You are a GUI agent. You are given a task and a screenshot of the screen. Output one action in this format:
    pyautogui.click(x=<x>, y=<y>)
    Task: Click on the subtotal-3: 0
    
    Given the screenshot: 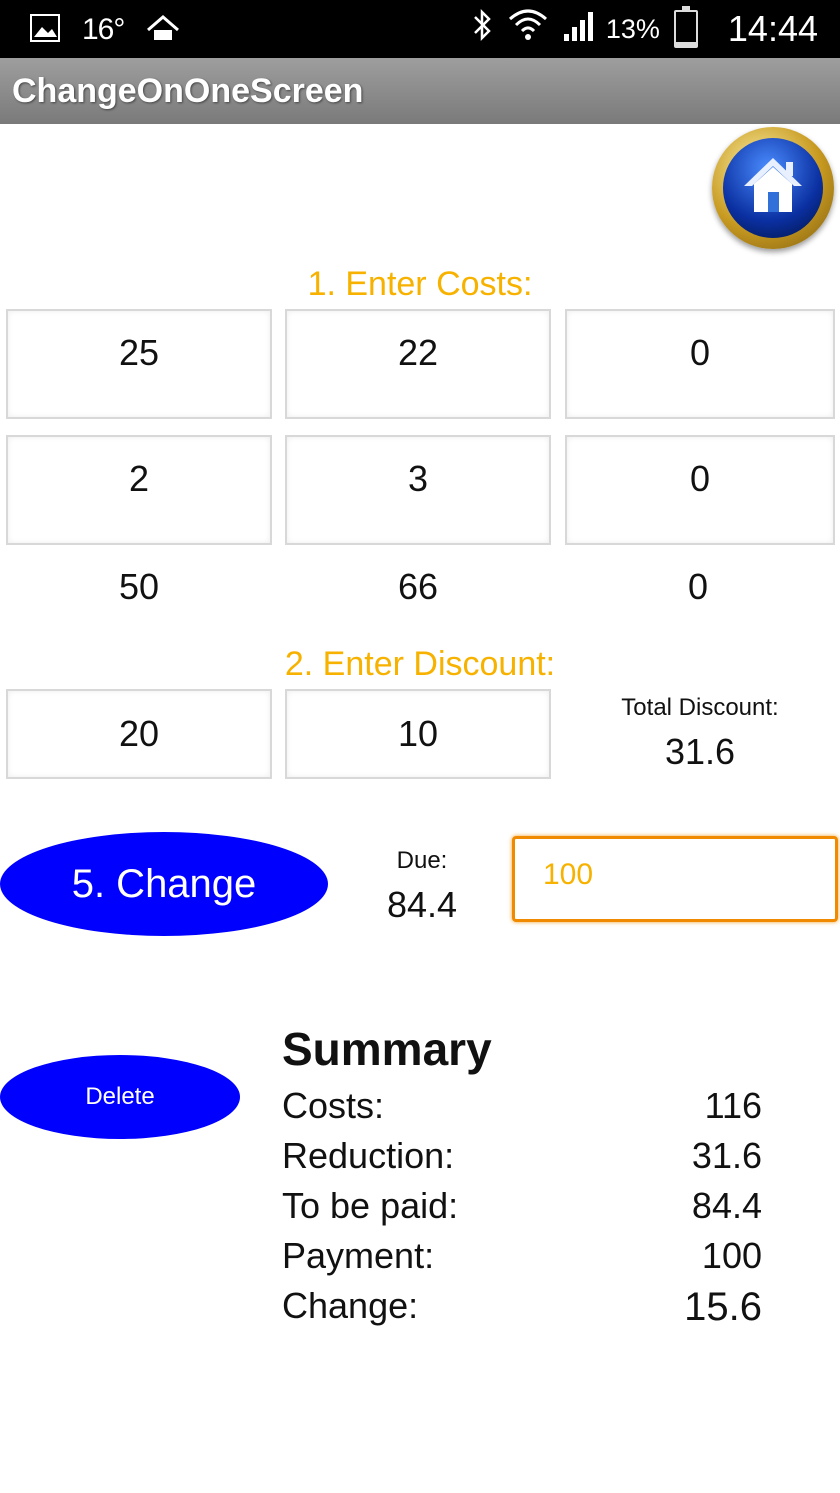 What is the action you would take?
    pyautogui.click(x=698, y=586)
    